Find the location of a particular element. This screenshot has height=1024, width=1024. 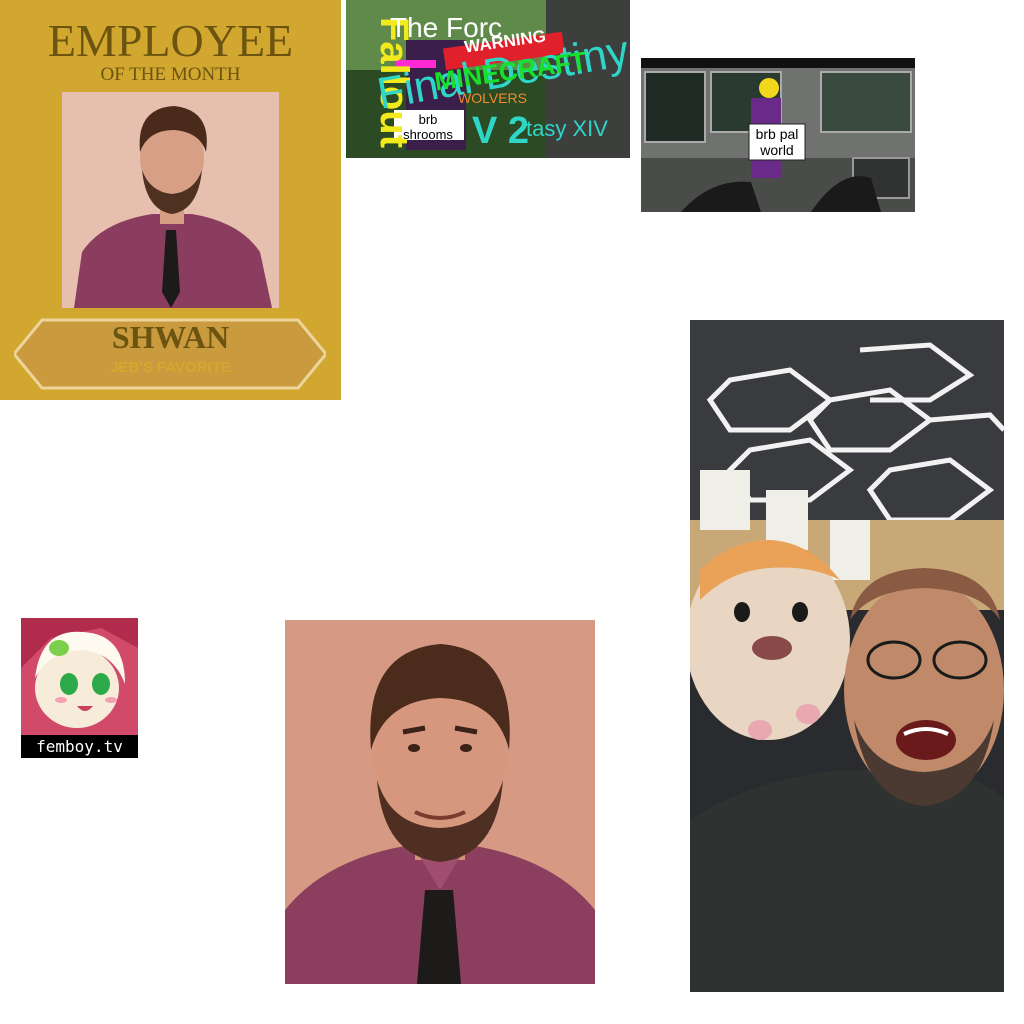

poster-photo is located at coordinates (170, 200).